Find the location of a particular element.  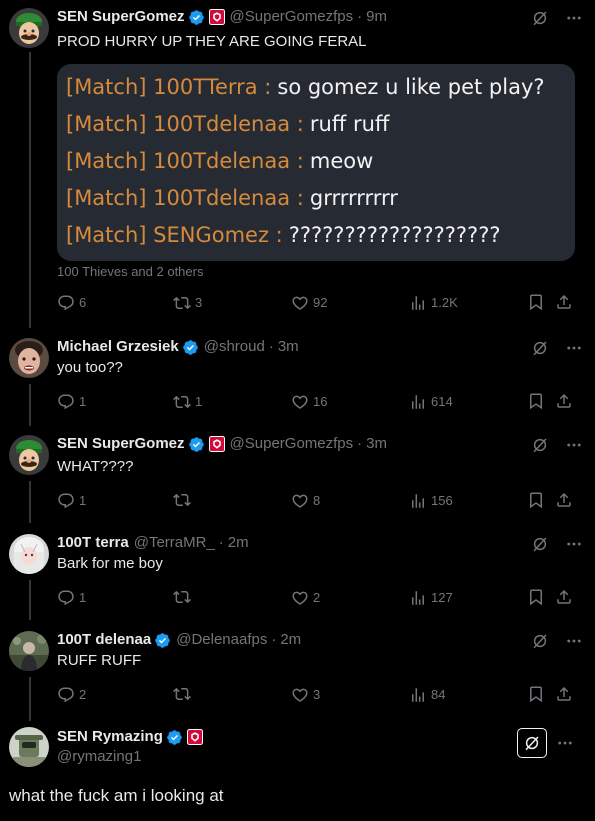

handle: @rymazing1 is located at coordinates (99, 757).